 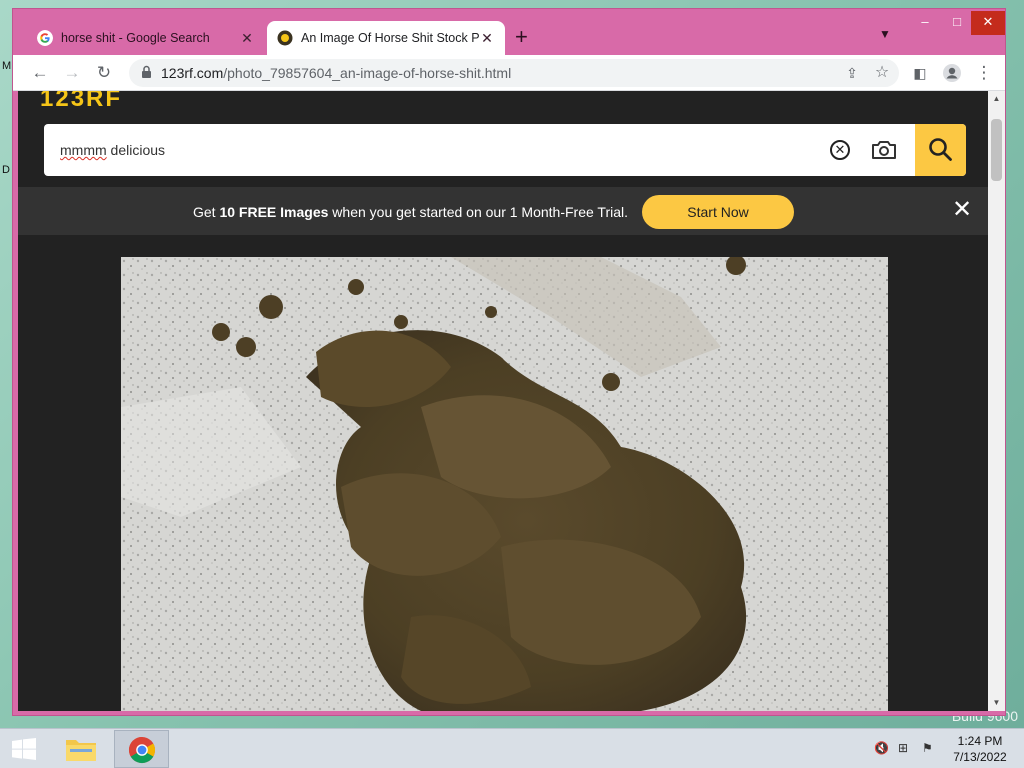 What do you see at coordinates (285, 38) in the screenshot?
I see `123rf-favicon-icon` at bounding box center [285, 38].